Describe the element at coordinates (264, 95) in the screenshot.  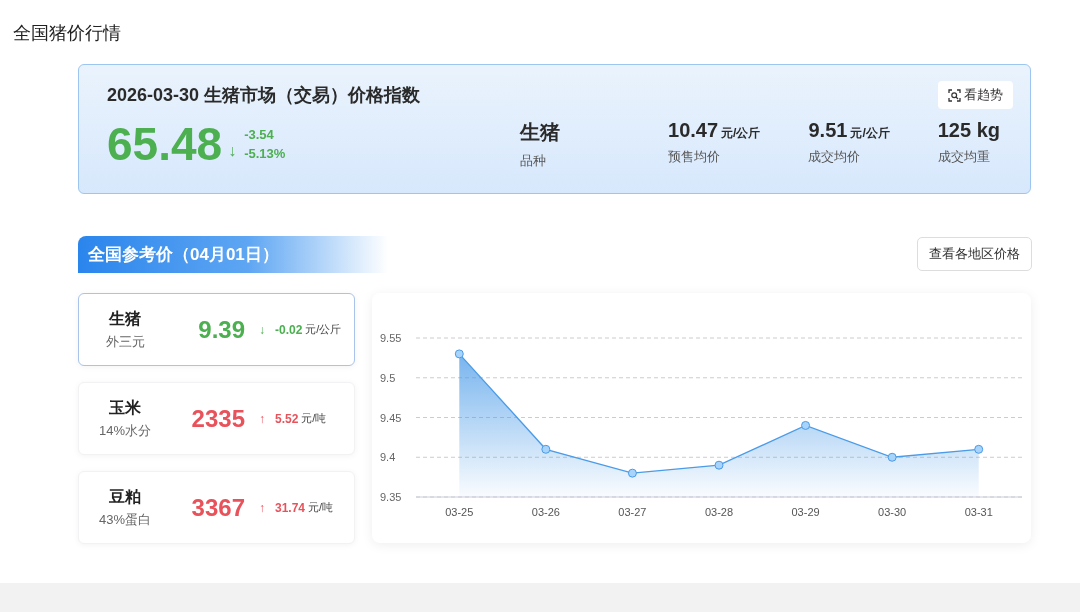
I see `index-title: 2026-03-30 生猪市场（交易）价格指数` at that location.